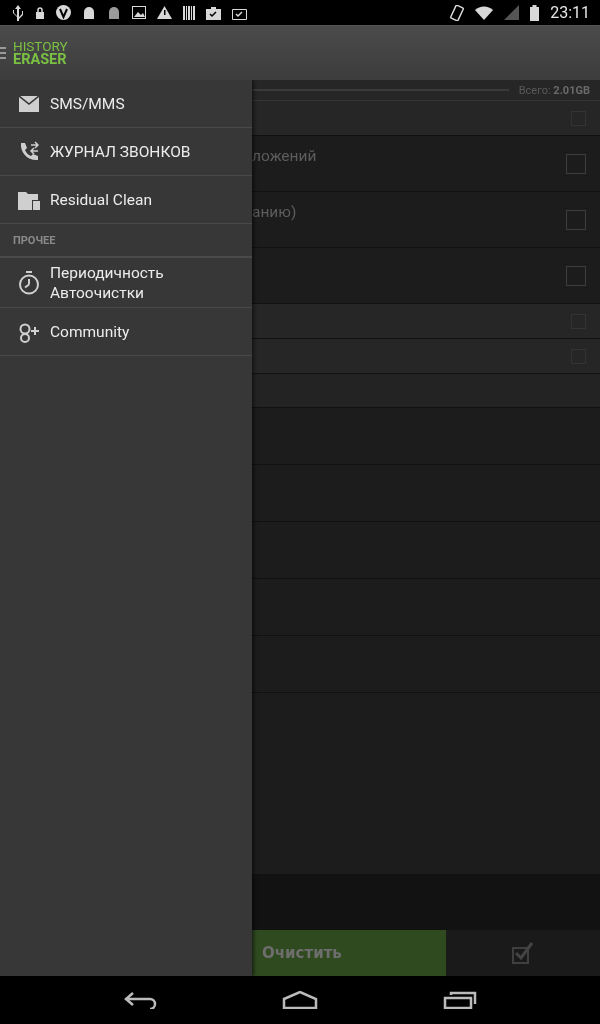 This screenshot has width=600, height=1024. Describe the element at coordinates (126, 283) in the screenshot. I see `drawer-item: Периодичность Автоочистки` at that location.